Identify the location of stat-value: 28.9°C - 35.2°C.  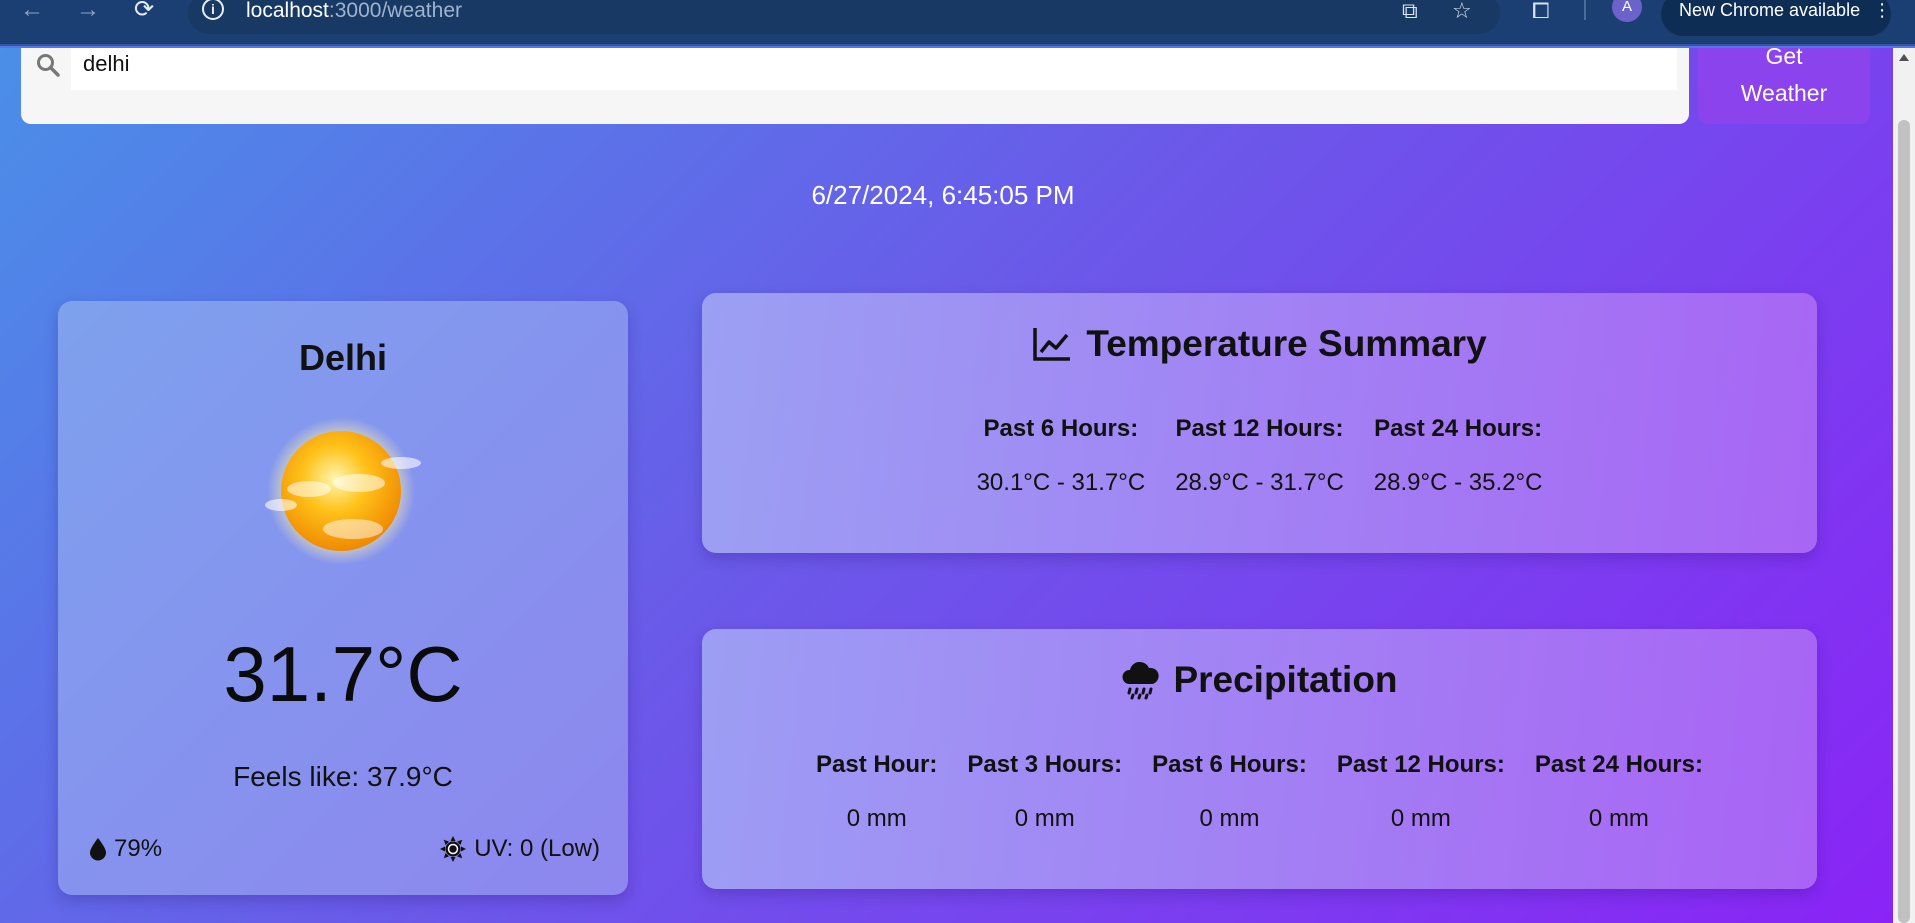
(1458, 482).